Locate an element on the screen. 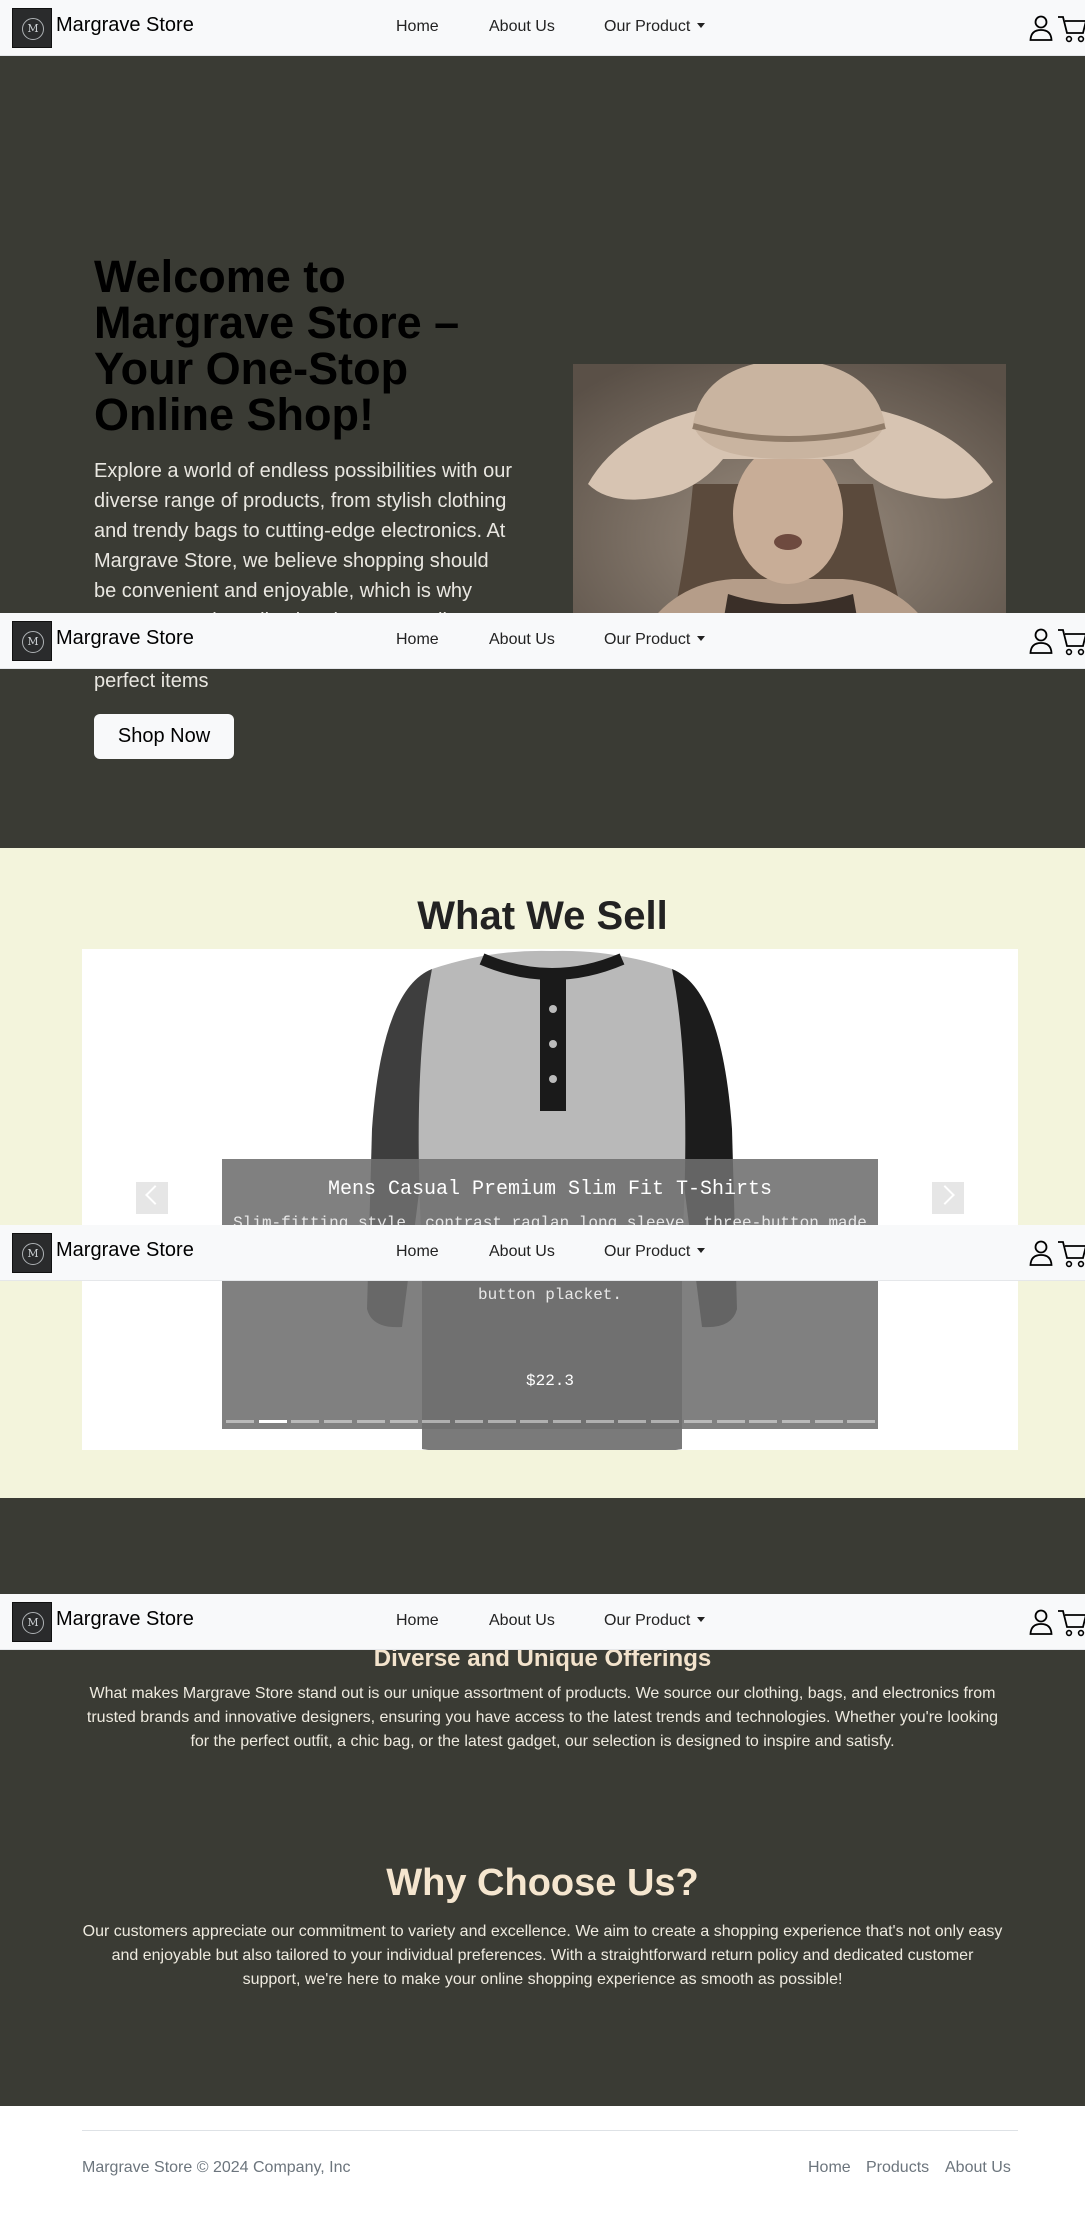 The height and width of the screenshot is (2228, 1085). carousel-indicators is located at coordinates (551, 1421).